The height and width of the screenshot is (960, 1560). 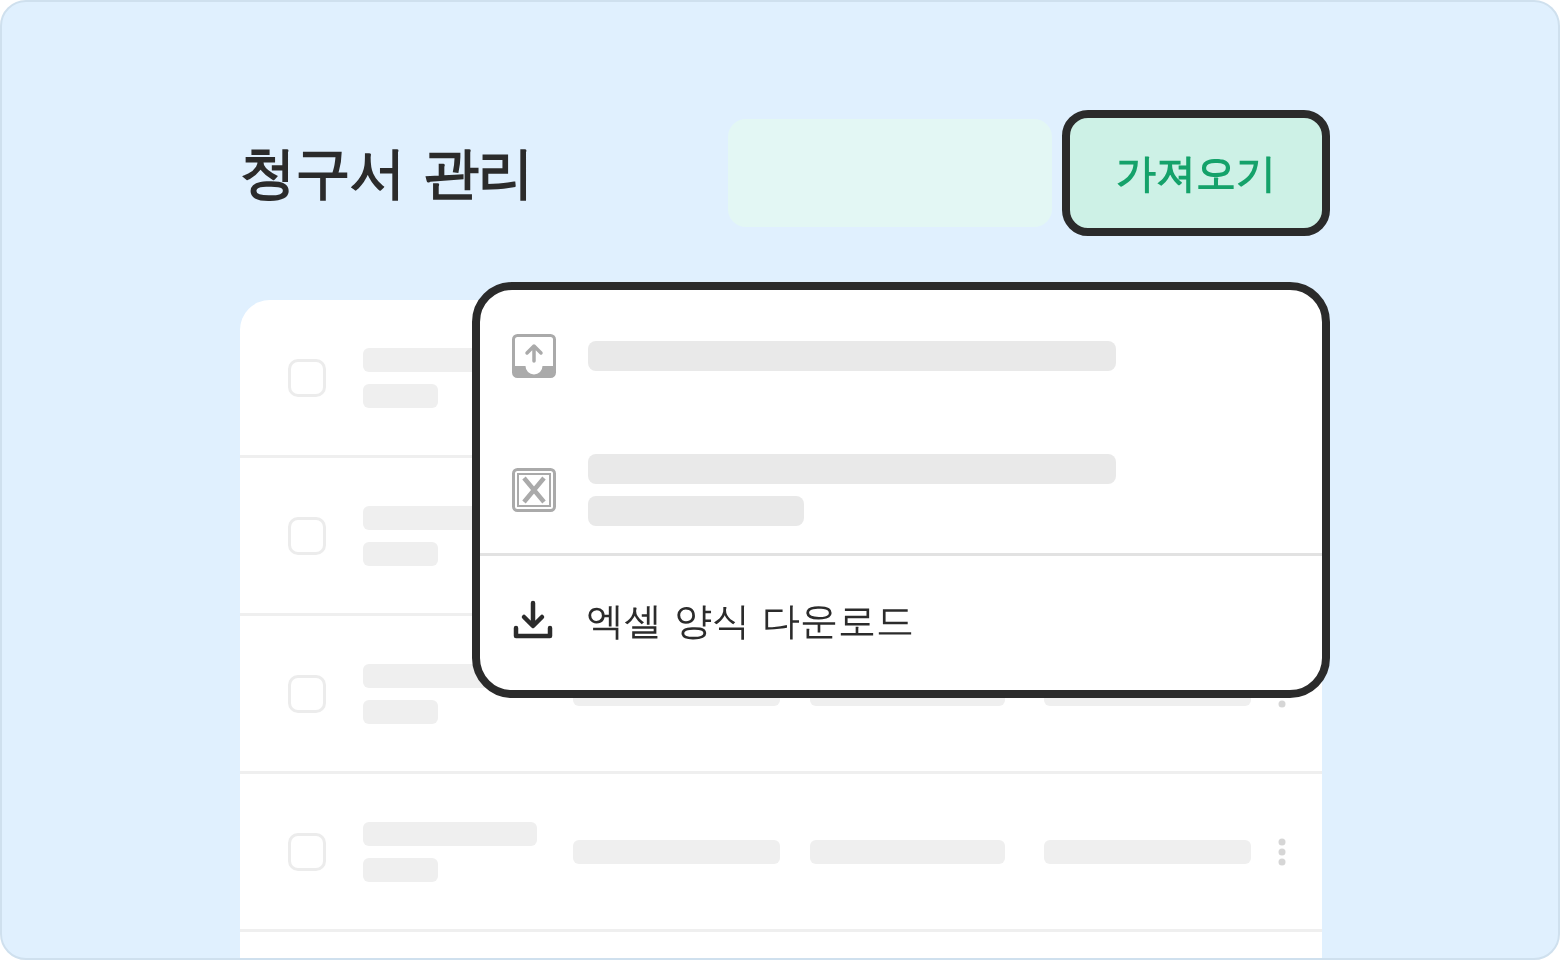 I want to click on more-icon, so click(x=1282, y=851).